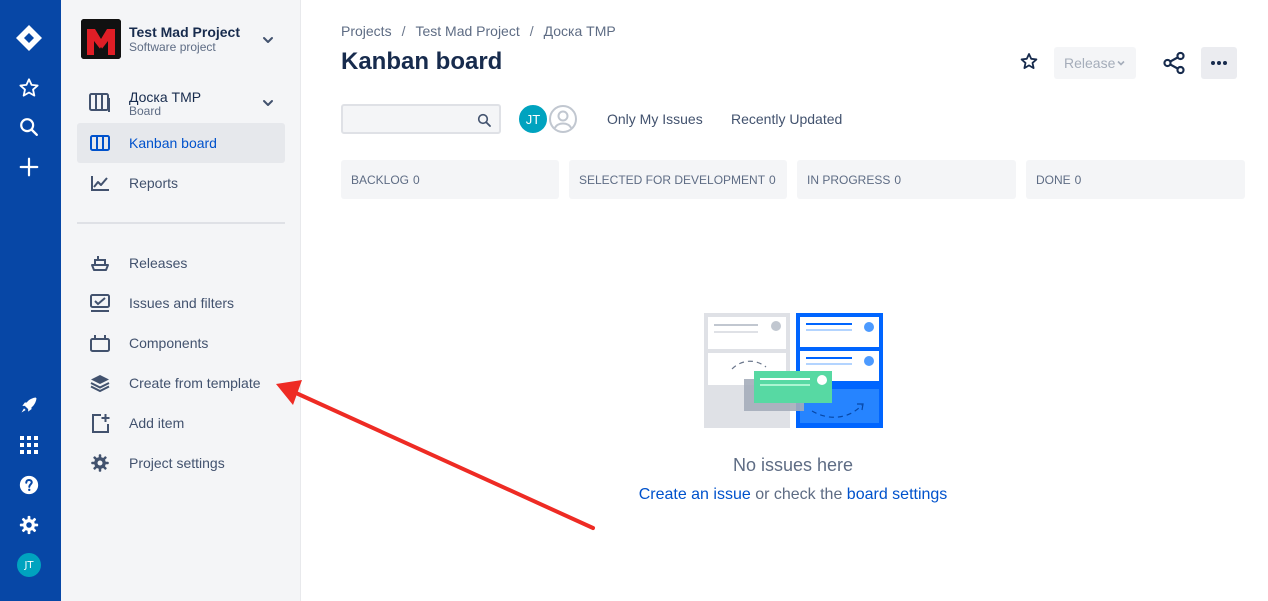 Image resolution: width=1268 pixels, height=601 pixels. What do you see at coordinates (165, 97) in the screenshot?
I see `board-name: Доска TMP` at bounding box center [165, 97].